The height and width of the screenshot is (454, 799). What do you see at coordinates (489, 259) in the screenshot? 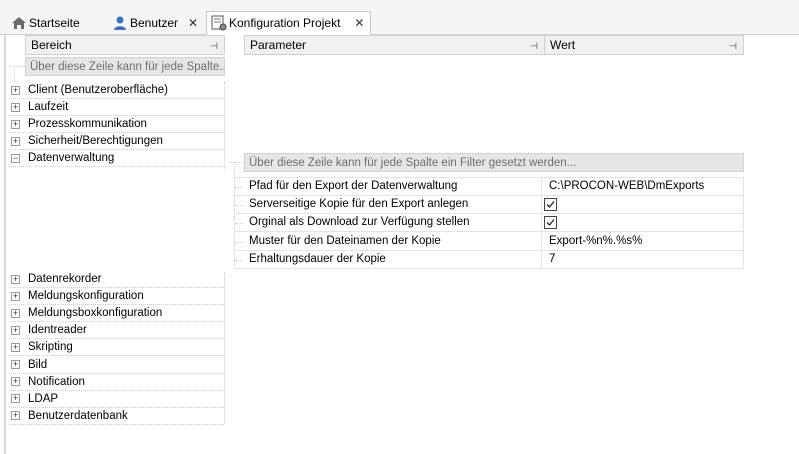
I see `param-row: Erhaltungsdauer der Kopie 7` at bounding box center [489, 259].